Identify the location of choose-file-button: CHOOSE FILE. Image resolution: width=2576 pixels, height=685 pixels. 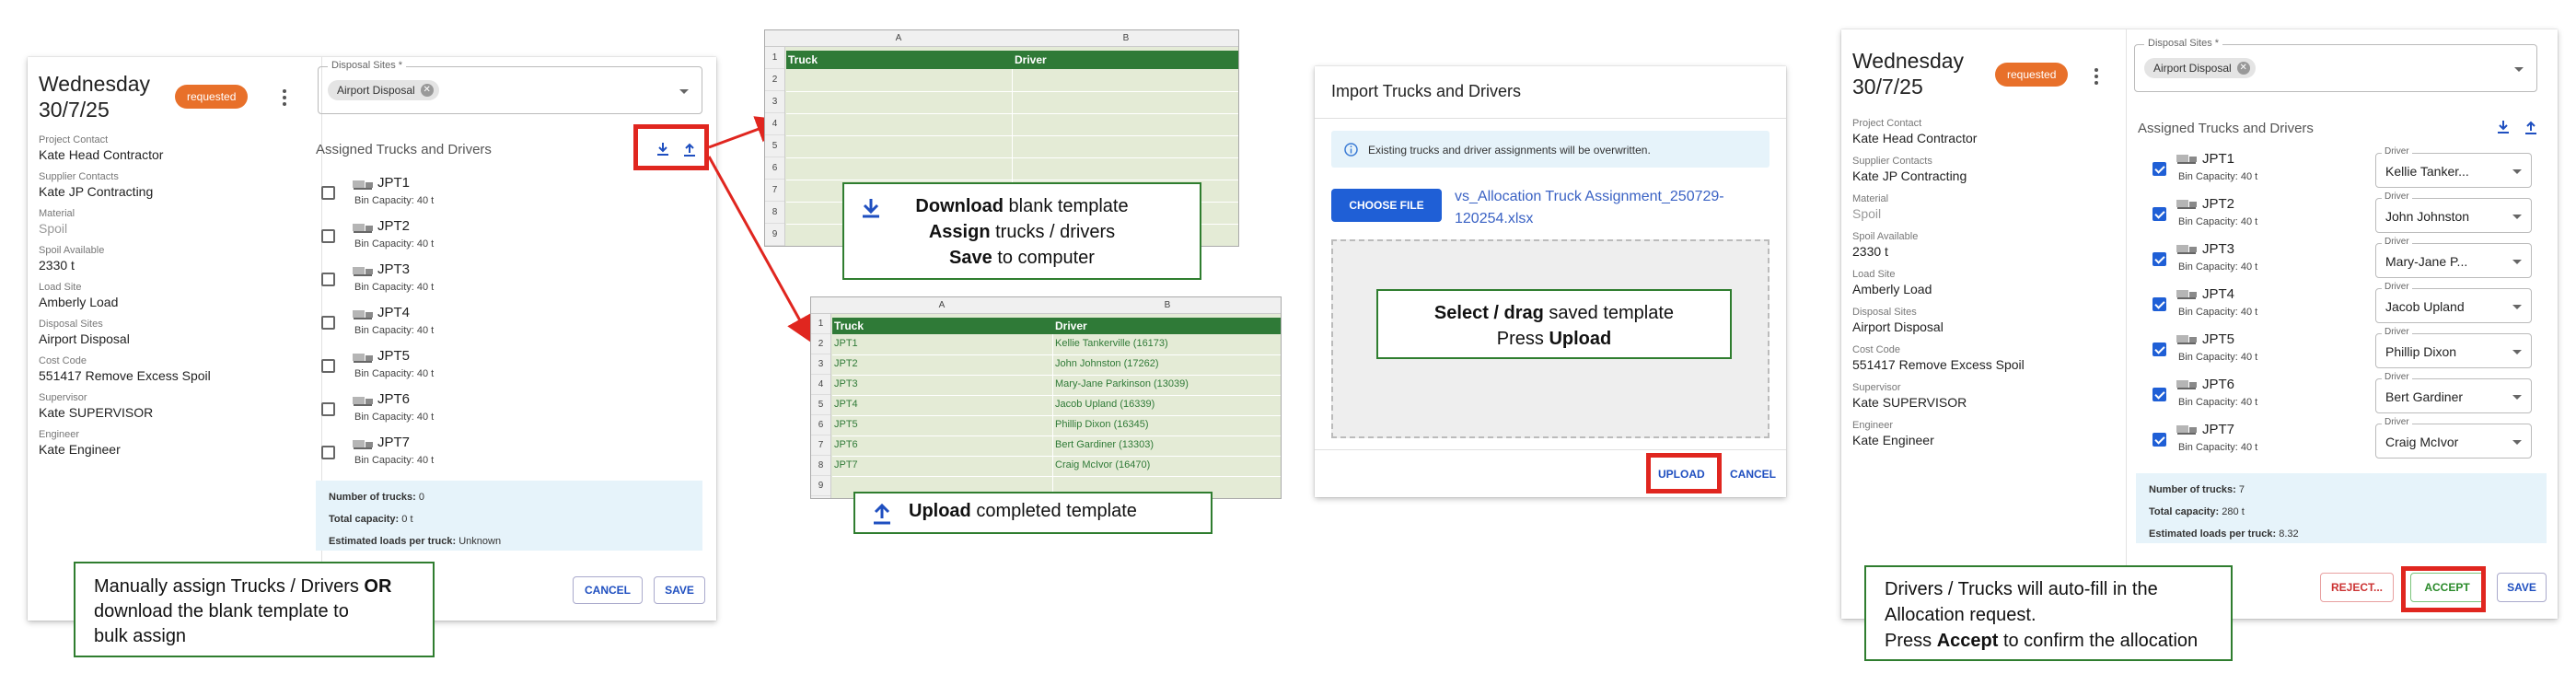
(1386, 205).